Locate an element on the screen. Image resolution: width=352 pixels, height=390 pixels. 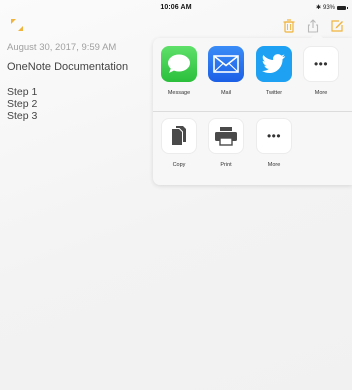
print-icon is located at coordinates (226, 136).